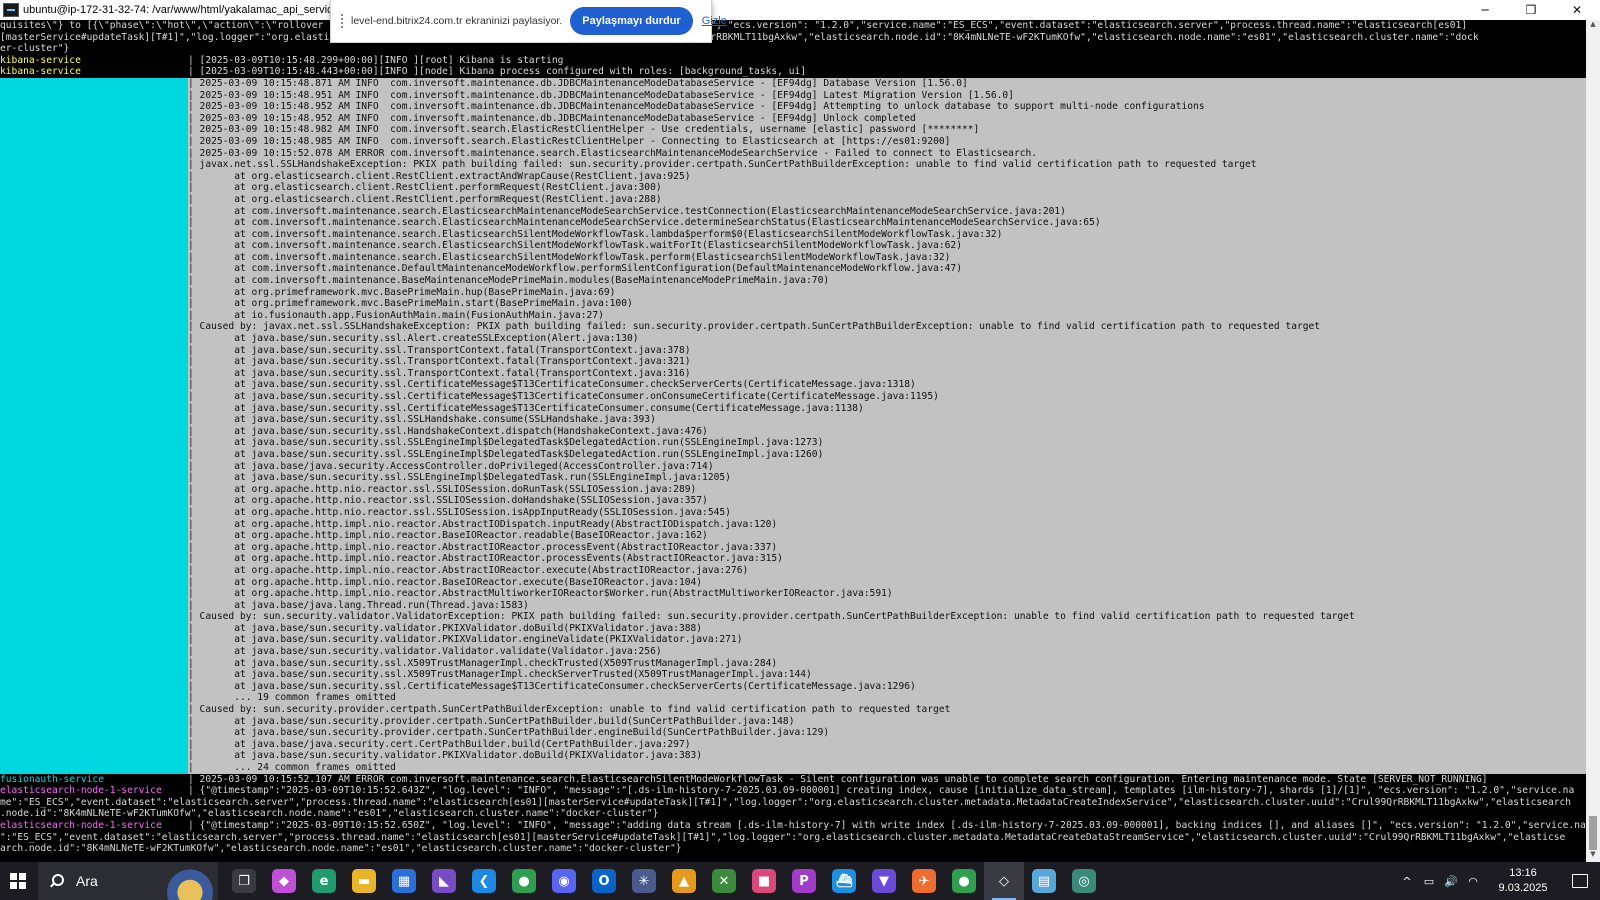 The image size is (1600, 900). Describe the element at coordinates (1451, 881) in the screenshot. I see `volume-icon: 🔊` at that location.